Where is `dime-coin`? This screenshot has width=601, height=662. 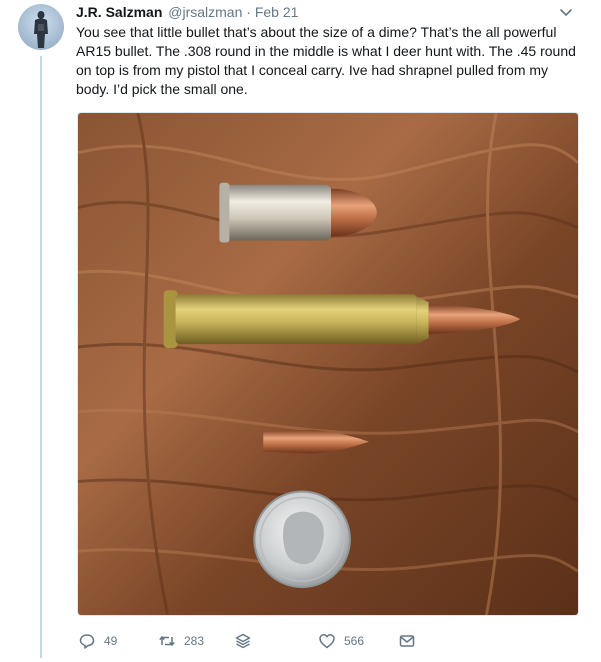 dime-coin is located at coordinates (302, 539).